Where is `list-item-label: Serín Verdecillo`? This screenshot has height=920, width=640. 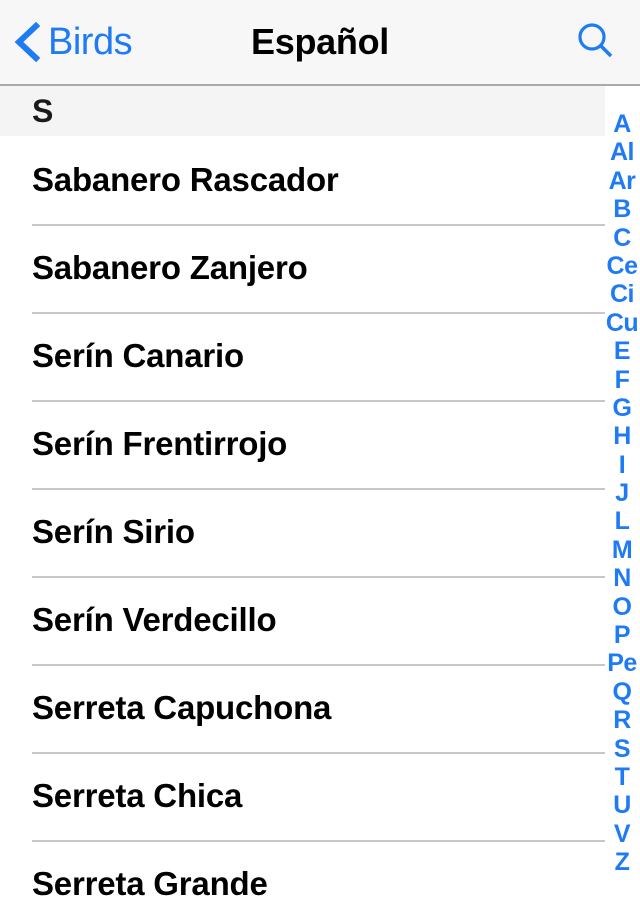
list-item-label: Serín Verdecillo is located at coordinates (154, 619).